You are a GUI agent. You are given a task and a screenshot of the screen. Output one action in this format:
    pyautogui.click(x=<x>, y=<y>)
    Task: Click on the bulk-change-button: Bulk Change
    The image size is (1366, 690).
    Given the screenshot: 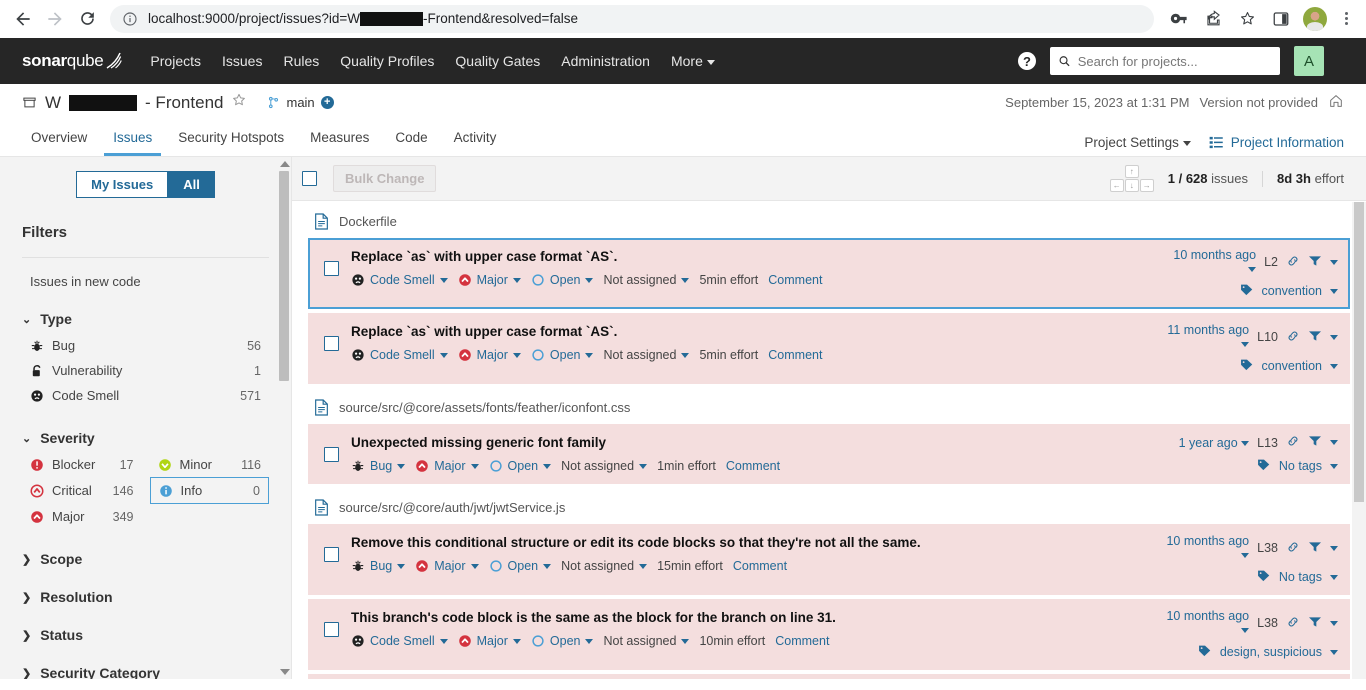 What is the action you would take?
    pyautogui.click(x=385, y=178)
    